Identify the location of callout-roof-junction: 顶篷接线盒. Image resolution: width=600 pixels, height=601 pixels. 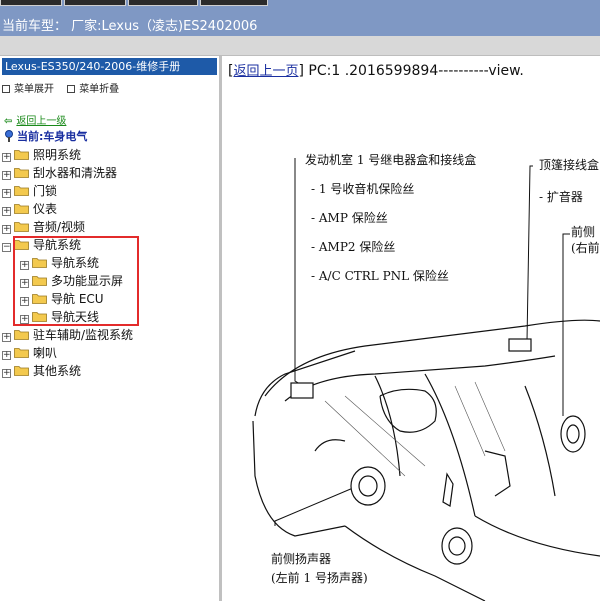
(569, 165).